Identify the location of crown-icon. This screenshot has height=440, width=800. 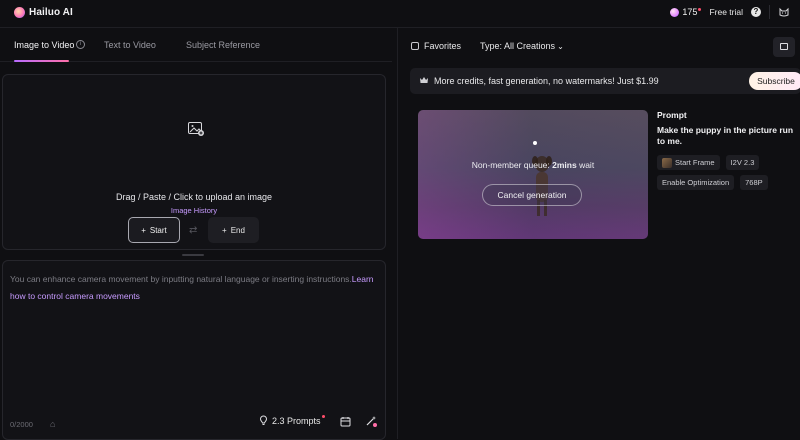
(424, 80).